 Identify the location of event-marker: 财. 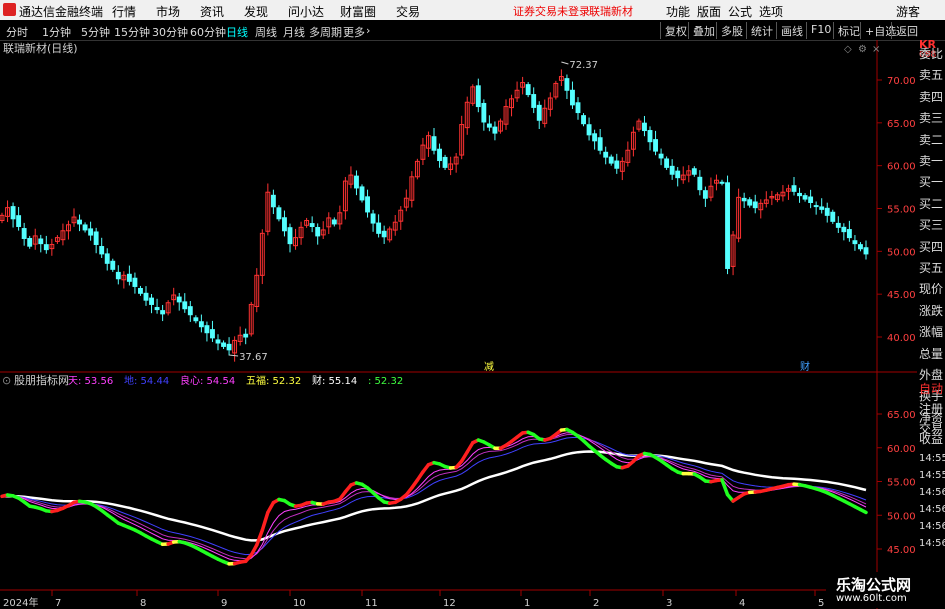
(805, 366).